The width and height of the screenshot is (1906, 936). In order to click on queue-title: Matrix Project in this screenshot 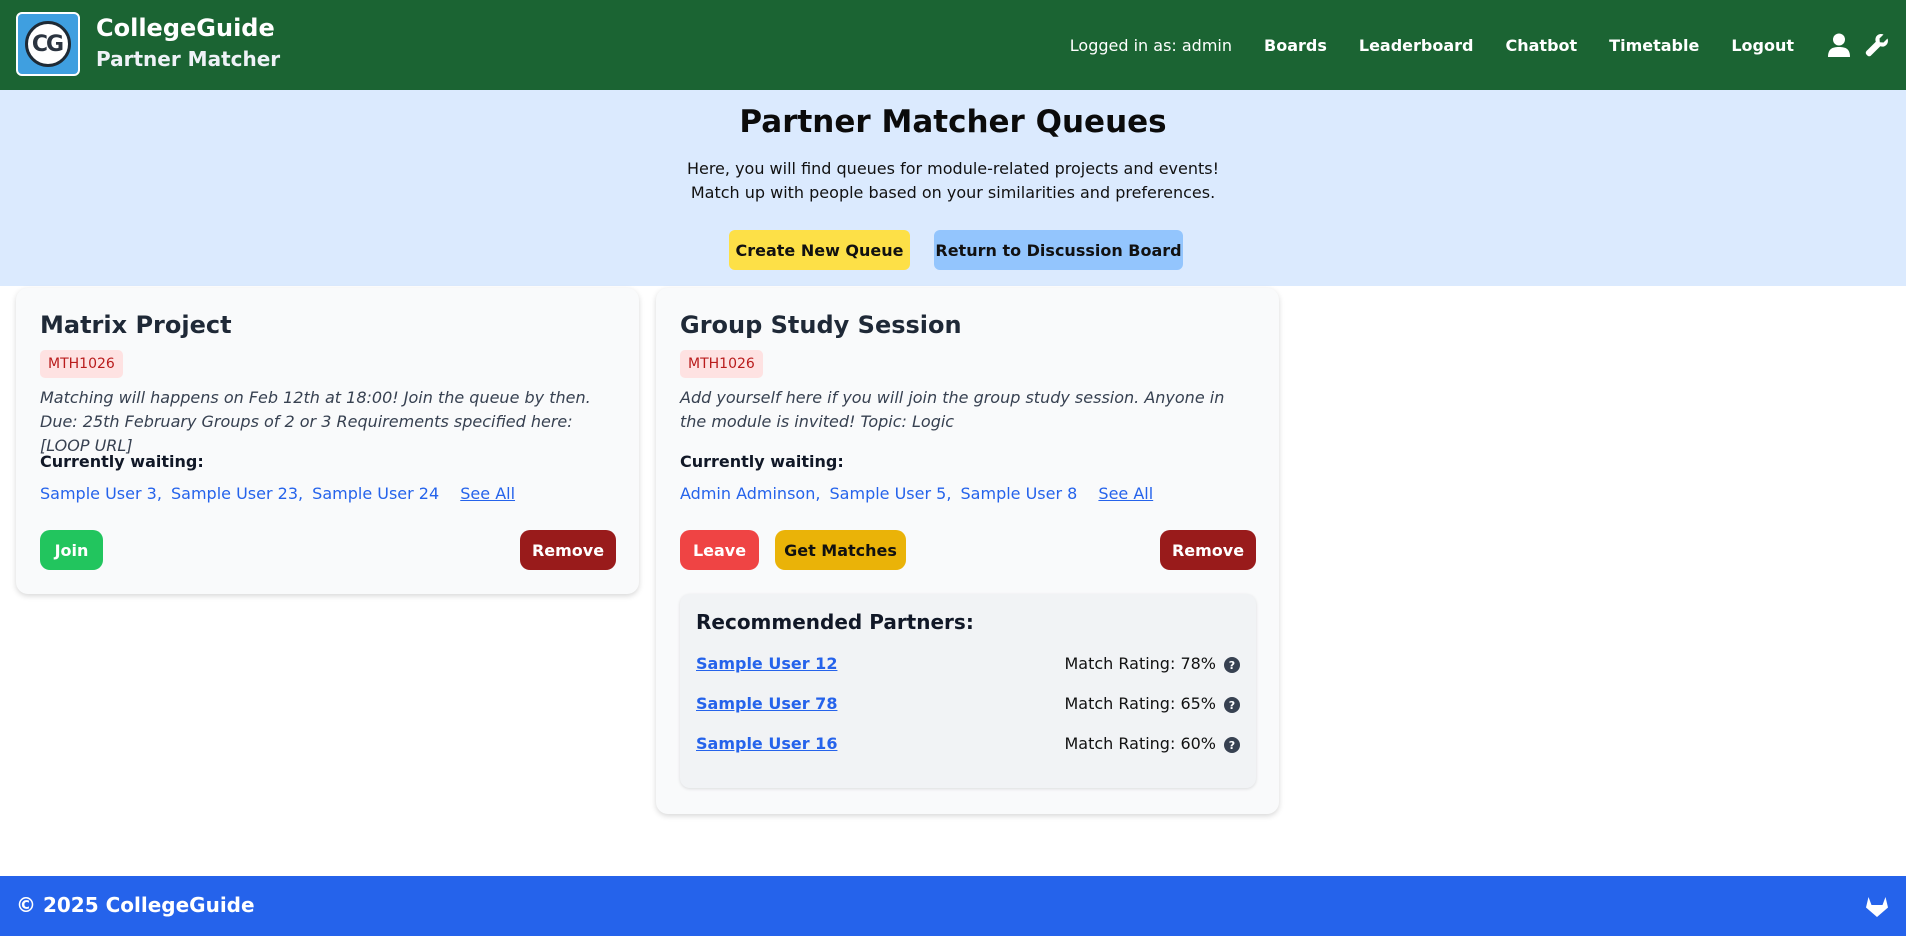, I will do `click(136, 325)`.